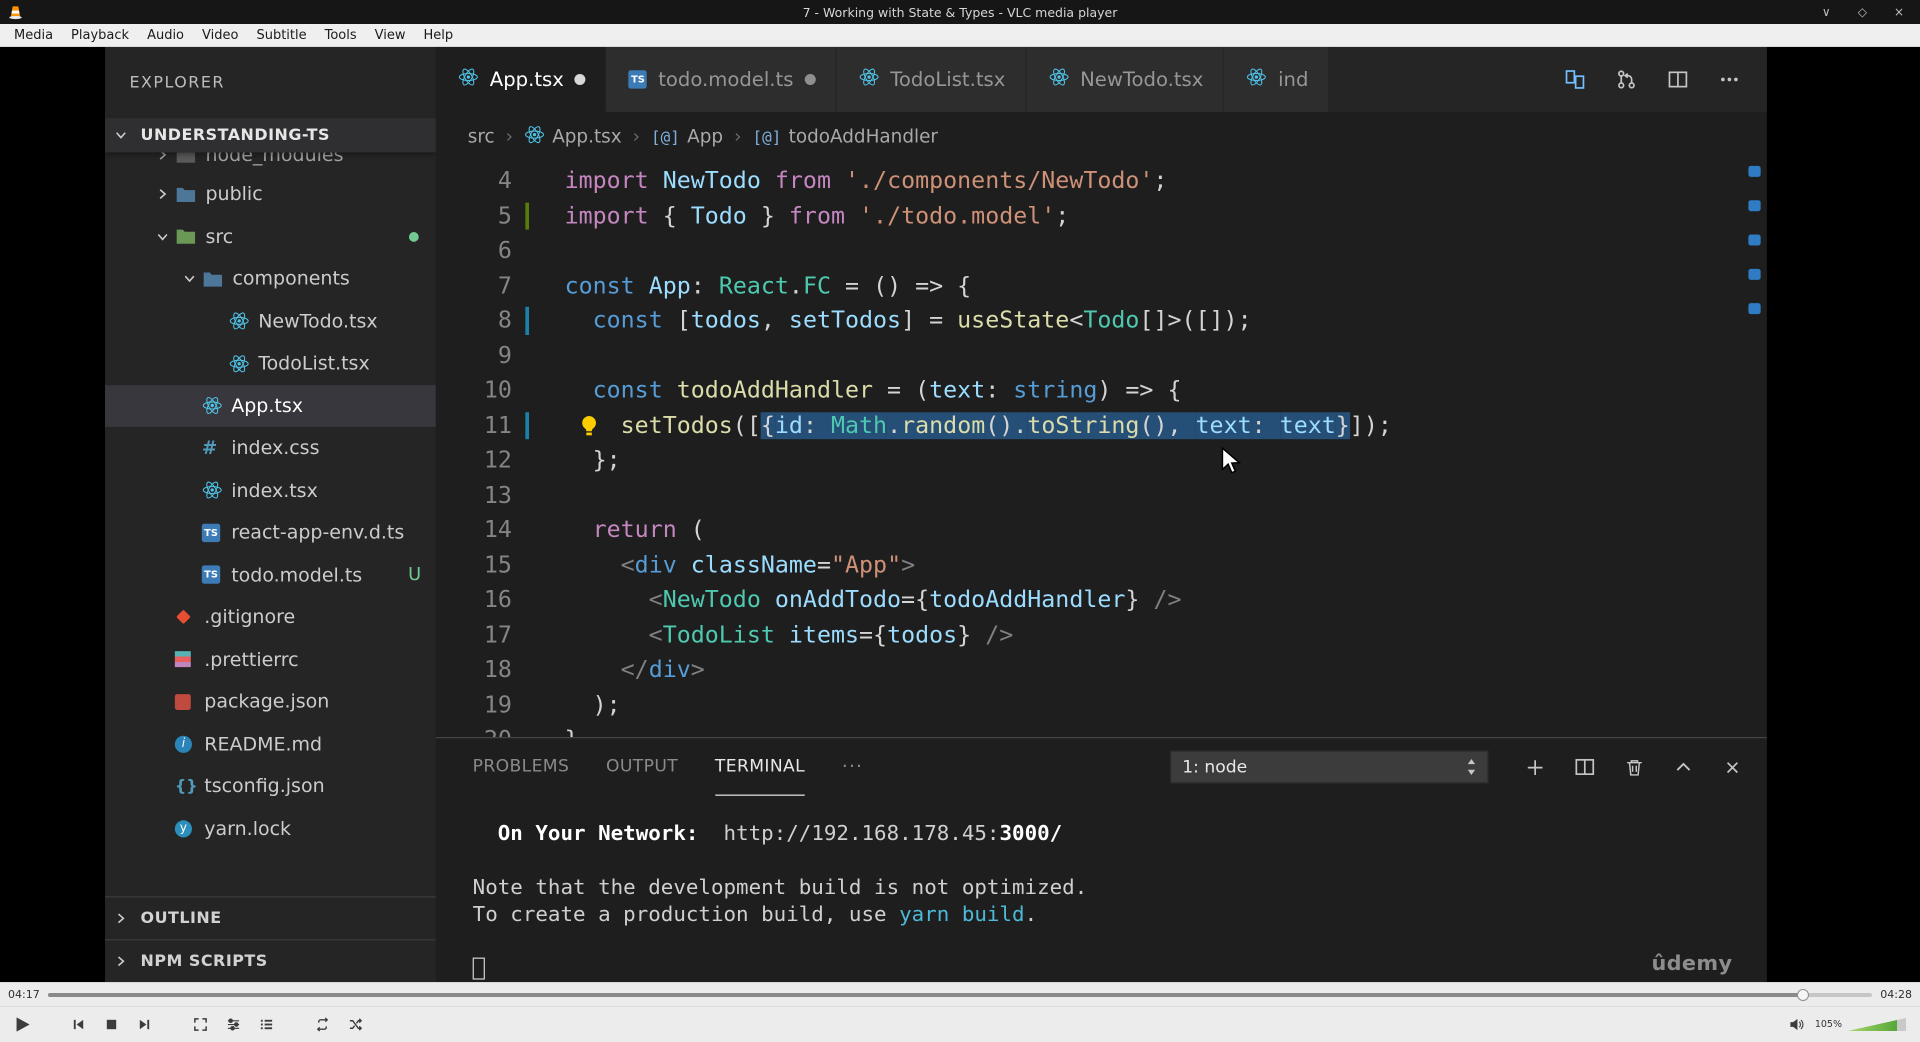 The image size is (1920, 1042). I want to click on seek-slider, so click(960, 994).